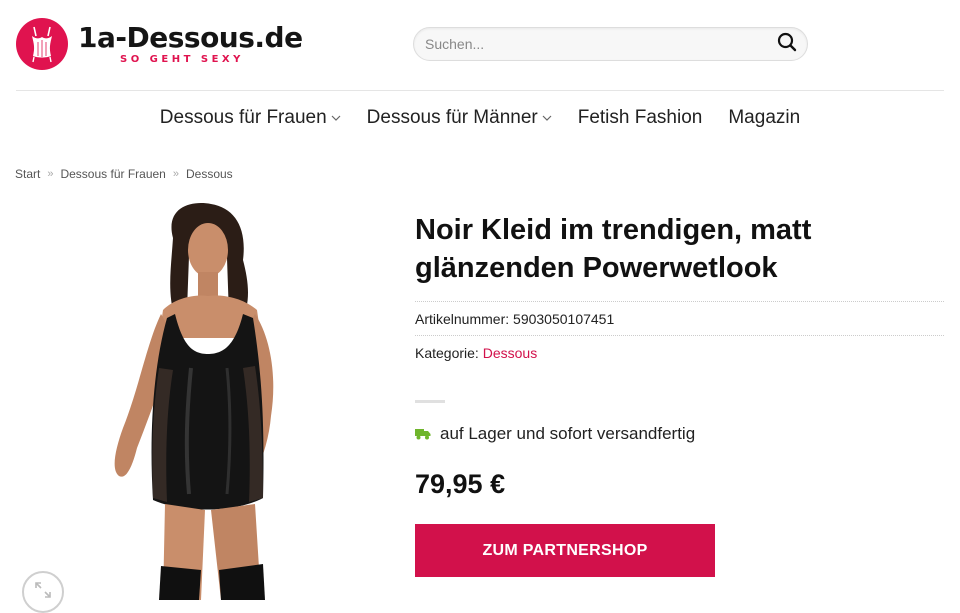  Describe the element at coordinates (423, 434) in the screenshot. I see `truck-icon` at that location.